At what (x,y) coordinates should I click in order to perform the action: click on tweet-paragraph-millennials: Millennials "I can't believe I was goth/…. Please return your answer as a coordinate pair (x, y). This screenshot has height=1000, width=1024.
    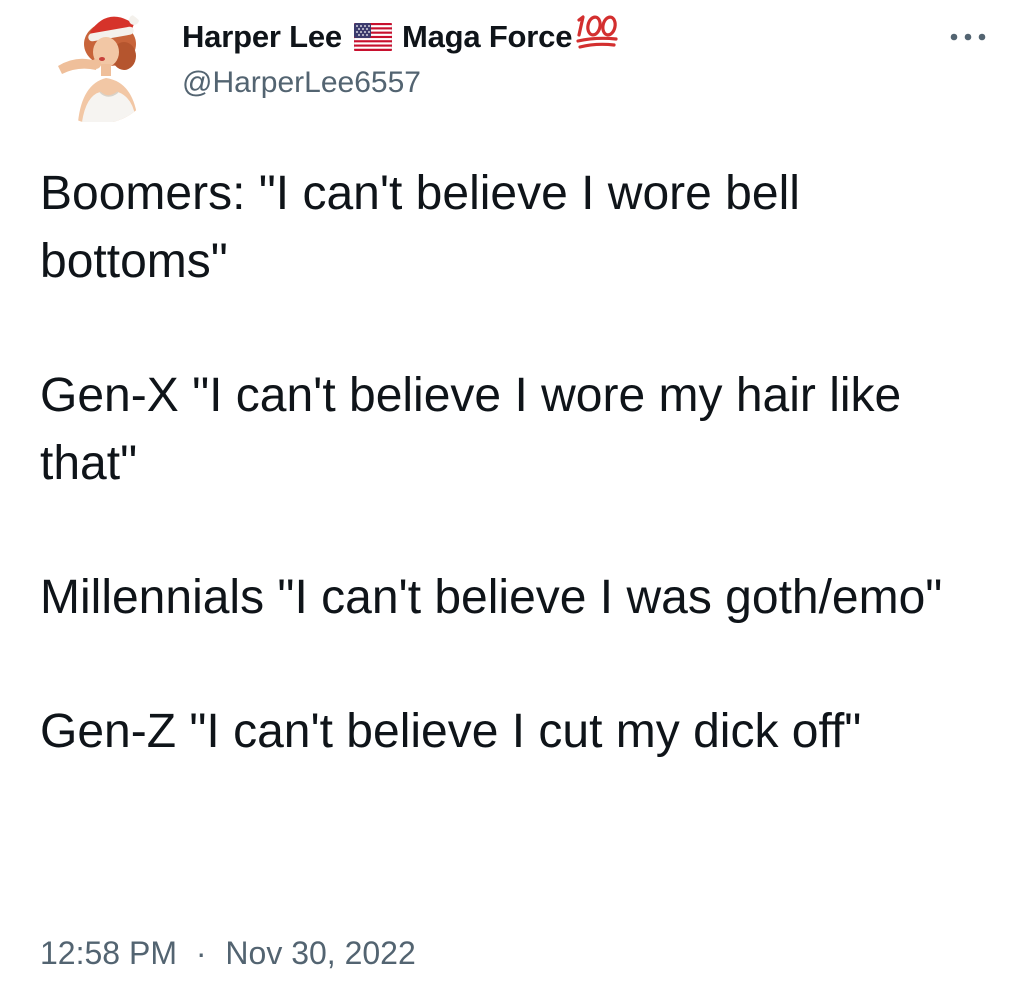
    Looking at the image, I should click on (491, 597).